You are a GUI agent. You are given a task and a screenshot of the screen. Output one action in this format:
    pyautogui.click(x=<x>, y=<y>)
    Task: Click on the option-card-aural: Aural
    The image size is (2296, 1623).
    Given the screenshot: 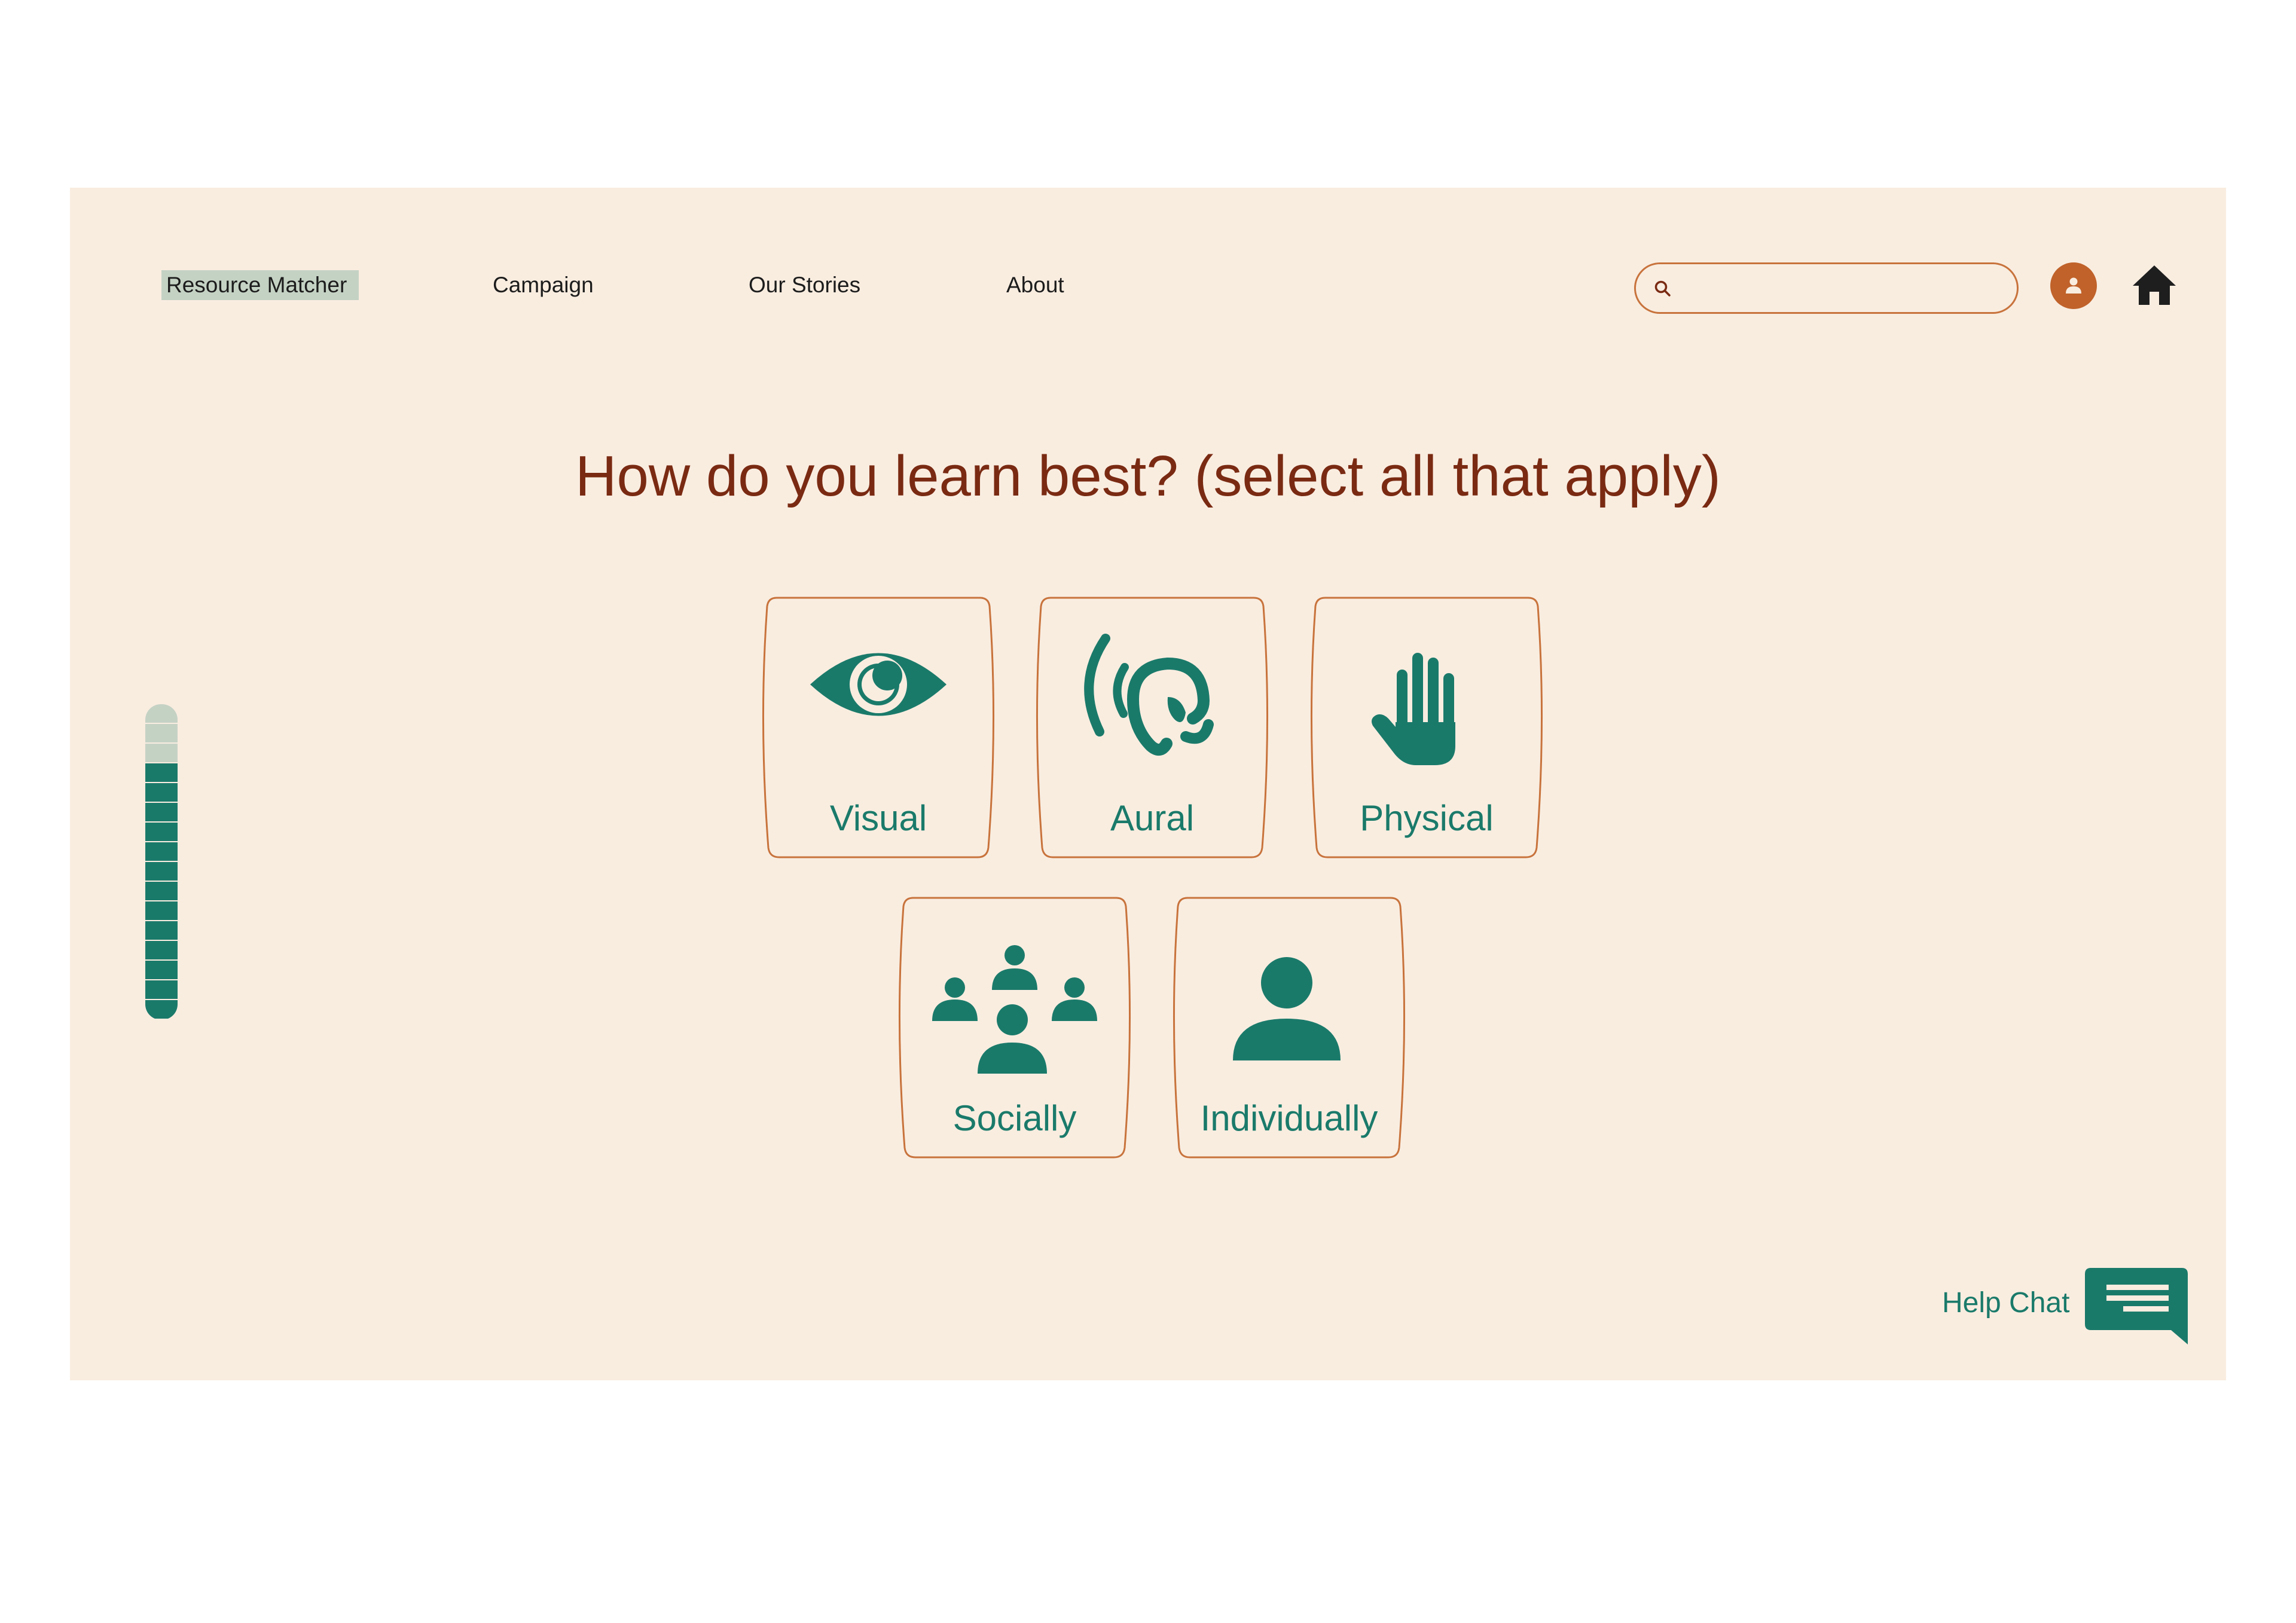 What is the action you would take?
    pyautogui.click(x=1152, y=728)
    